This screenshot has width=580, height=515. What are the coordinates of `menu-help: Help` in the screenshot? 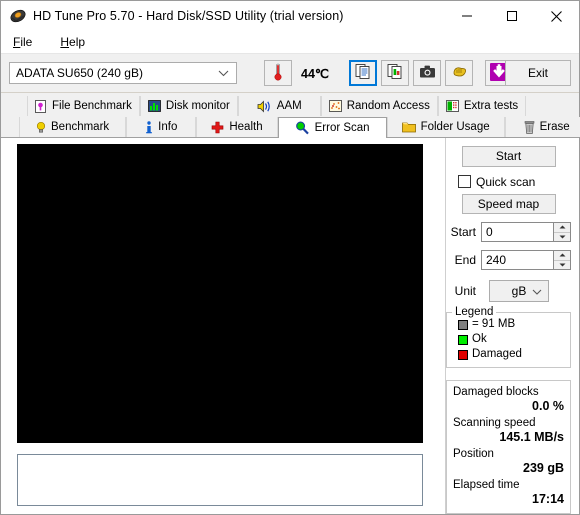 It's located at (75, 42).